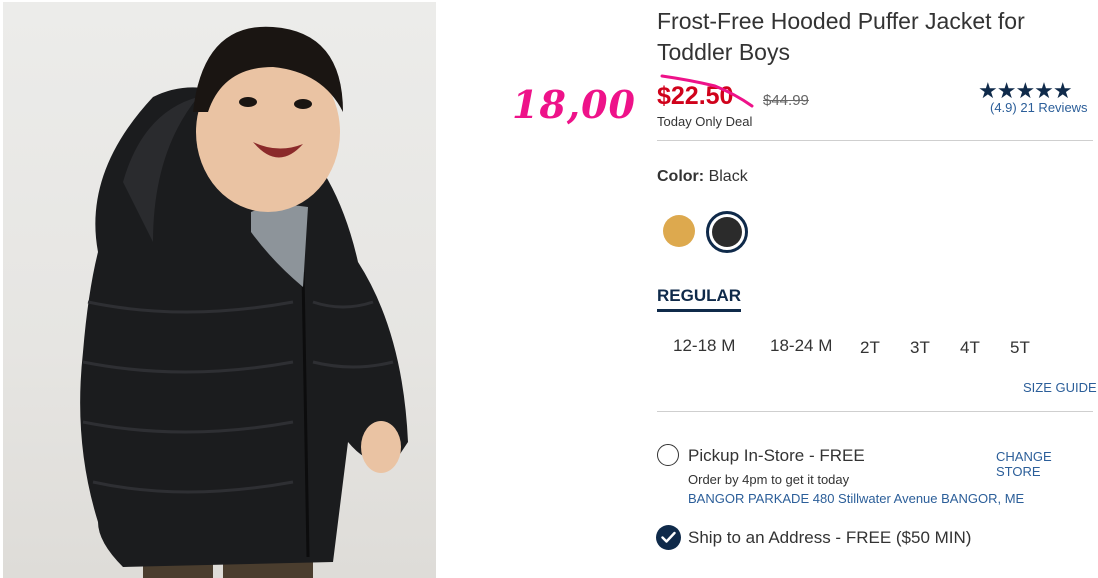 The width and height of the screenshot is (1098, 578). Describe the element at coordinates (1020, 348) in the screenshot. I see `size-option-5t: 5T` at that location.